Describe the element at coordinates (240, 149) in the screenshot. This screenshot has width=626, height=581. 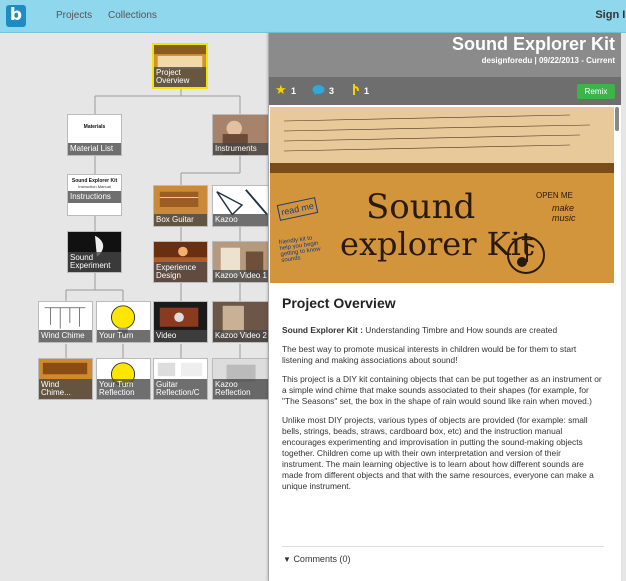
I see `node-label: Instruments` at that location.